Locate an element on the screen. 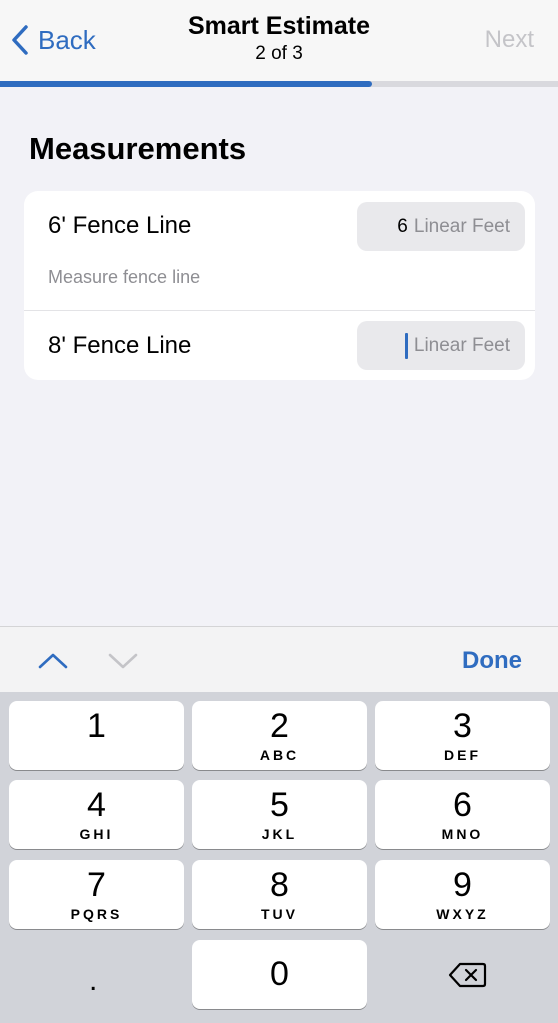  key-digit: 7 is located at coordinates (96, 885).